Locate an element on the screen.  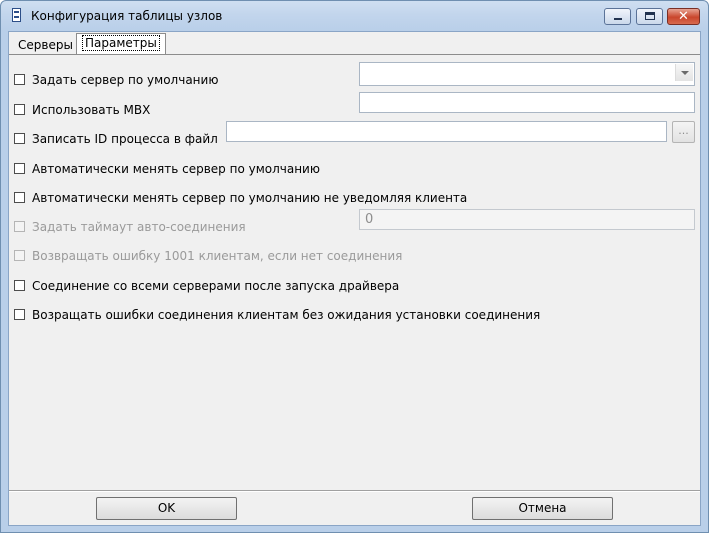
button-separator is located at coordinates (354, 491).